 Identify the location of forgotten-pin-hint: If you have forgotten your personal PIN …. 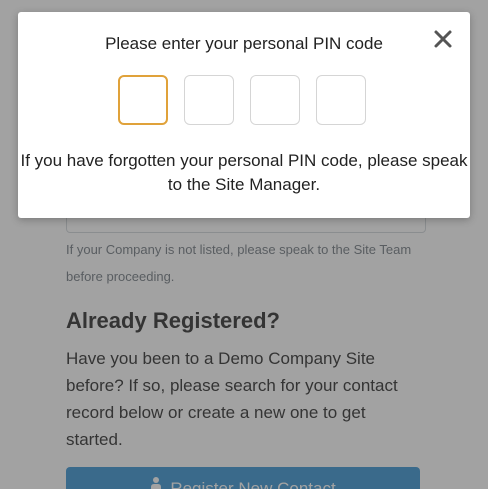
(244, 172).